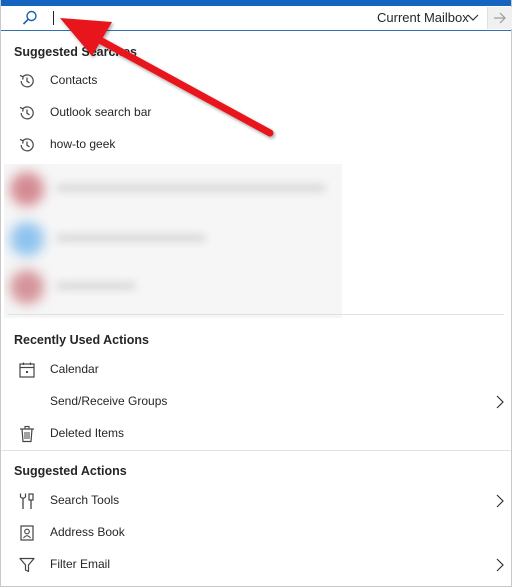  I want to click on filter-icon, so click(27, 565).